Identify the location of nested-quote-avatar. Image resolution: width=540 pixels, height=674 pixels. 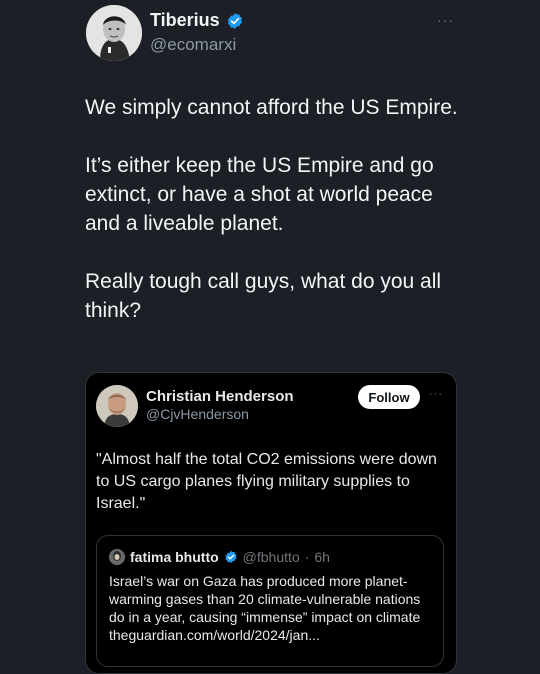
(117, 557).